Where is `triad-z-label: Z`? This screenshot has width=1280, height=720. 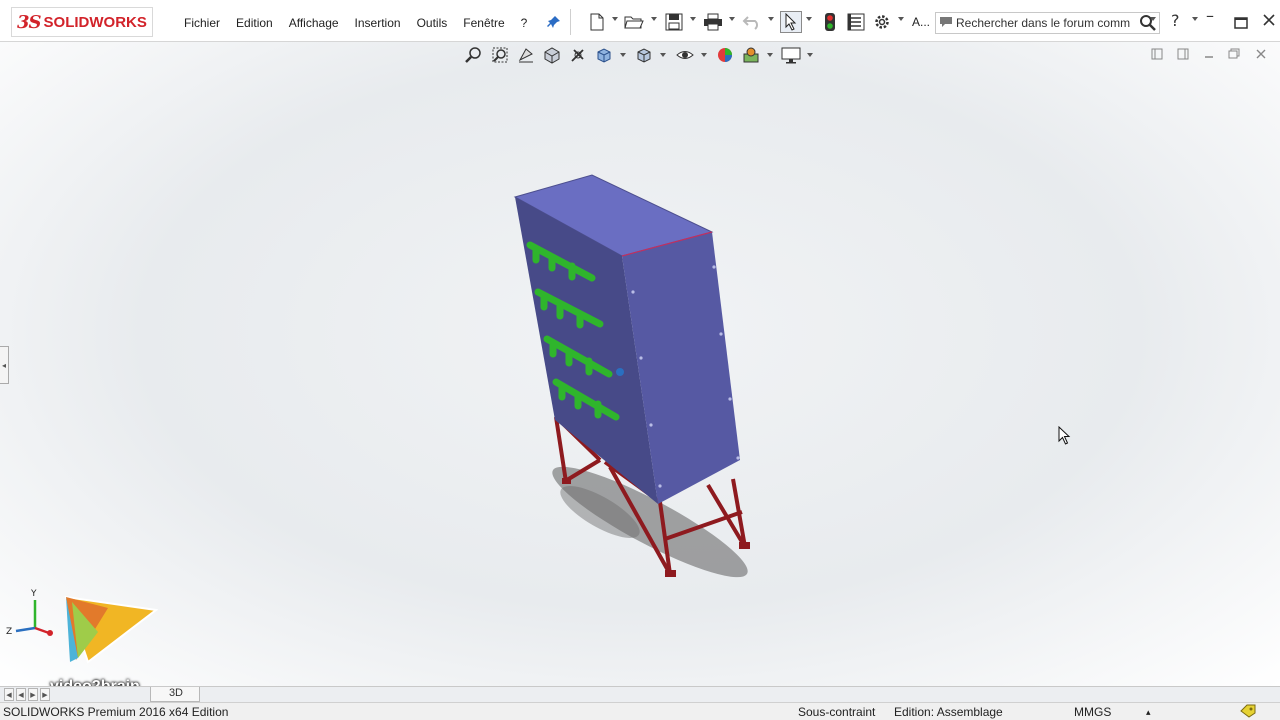
triad-z-label: Z is located at coordinates (9, 632).